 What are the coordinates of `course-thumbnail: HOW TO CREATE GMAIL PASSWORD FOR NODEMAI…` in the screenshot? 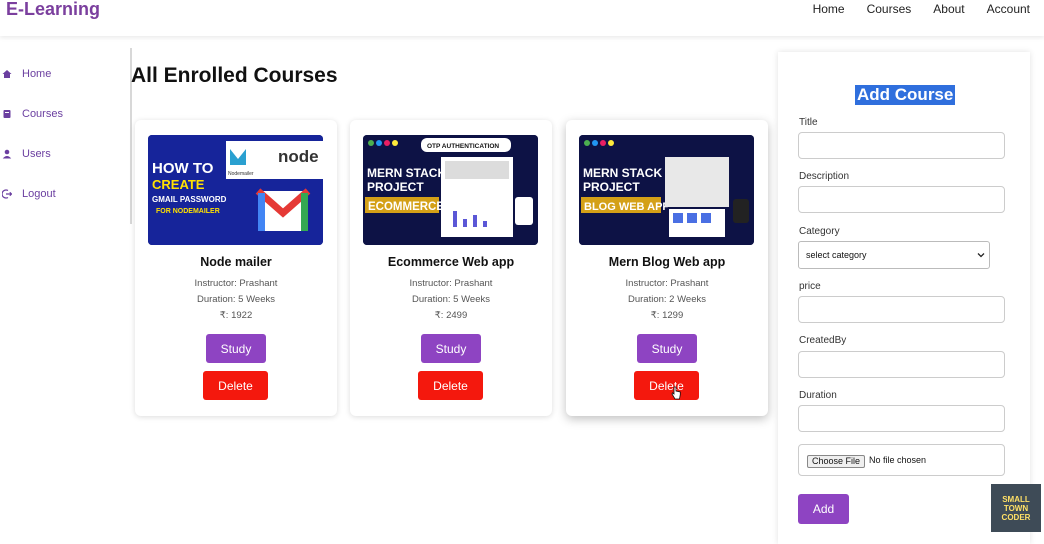 It's located at (235, 190).